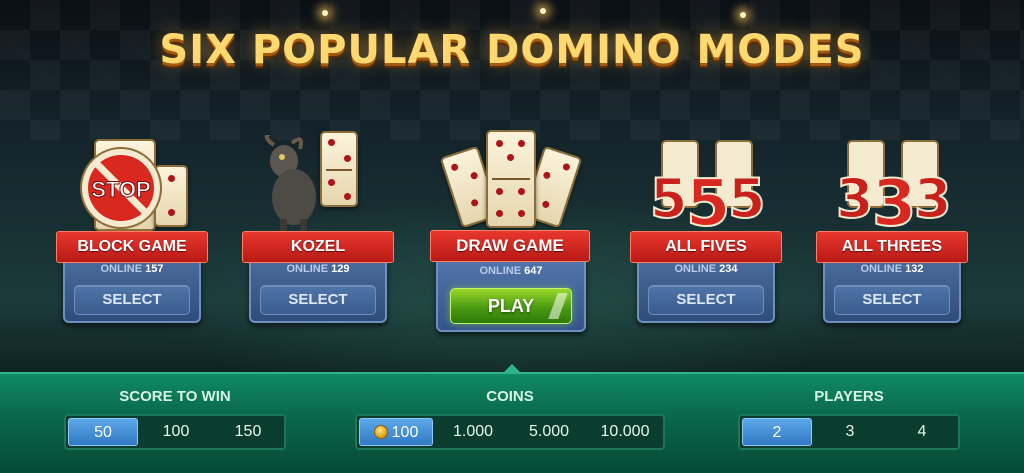 This screenshot has height=473, width=1024. I want to click on goat-icon, so click(320, 183).